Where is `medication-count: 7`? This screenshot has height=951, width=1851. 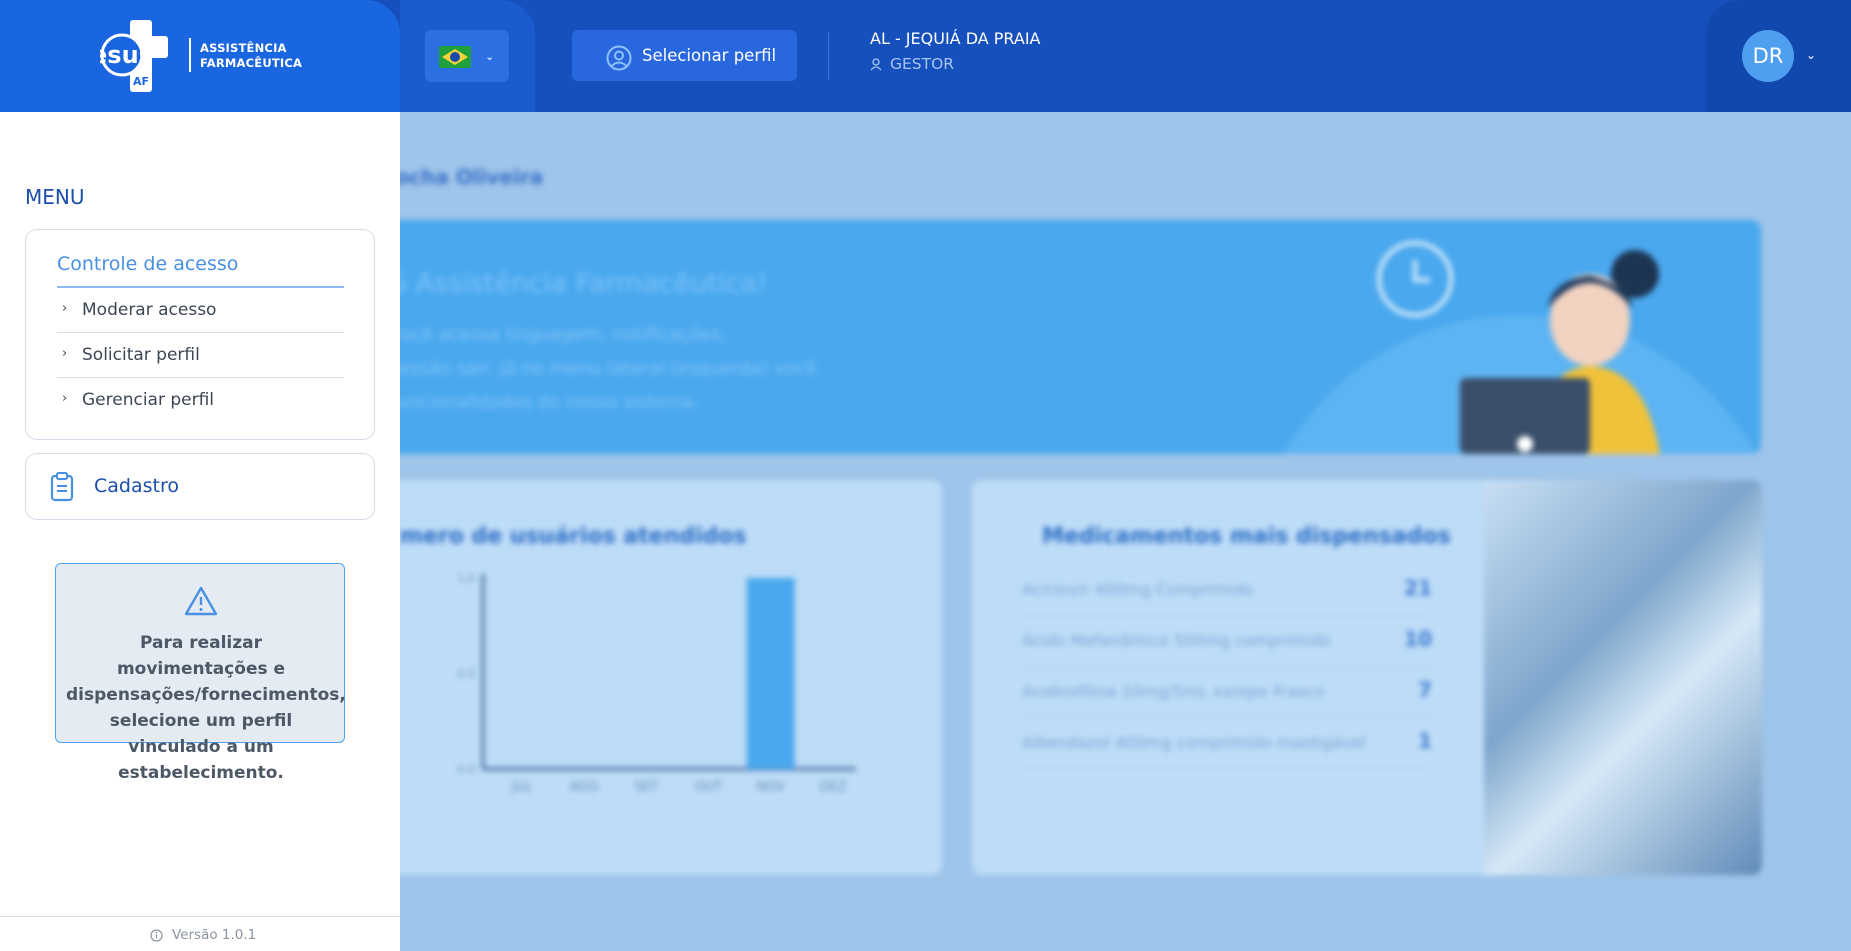
medication-count: 7 is located at coordinates (1425, 690).